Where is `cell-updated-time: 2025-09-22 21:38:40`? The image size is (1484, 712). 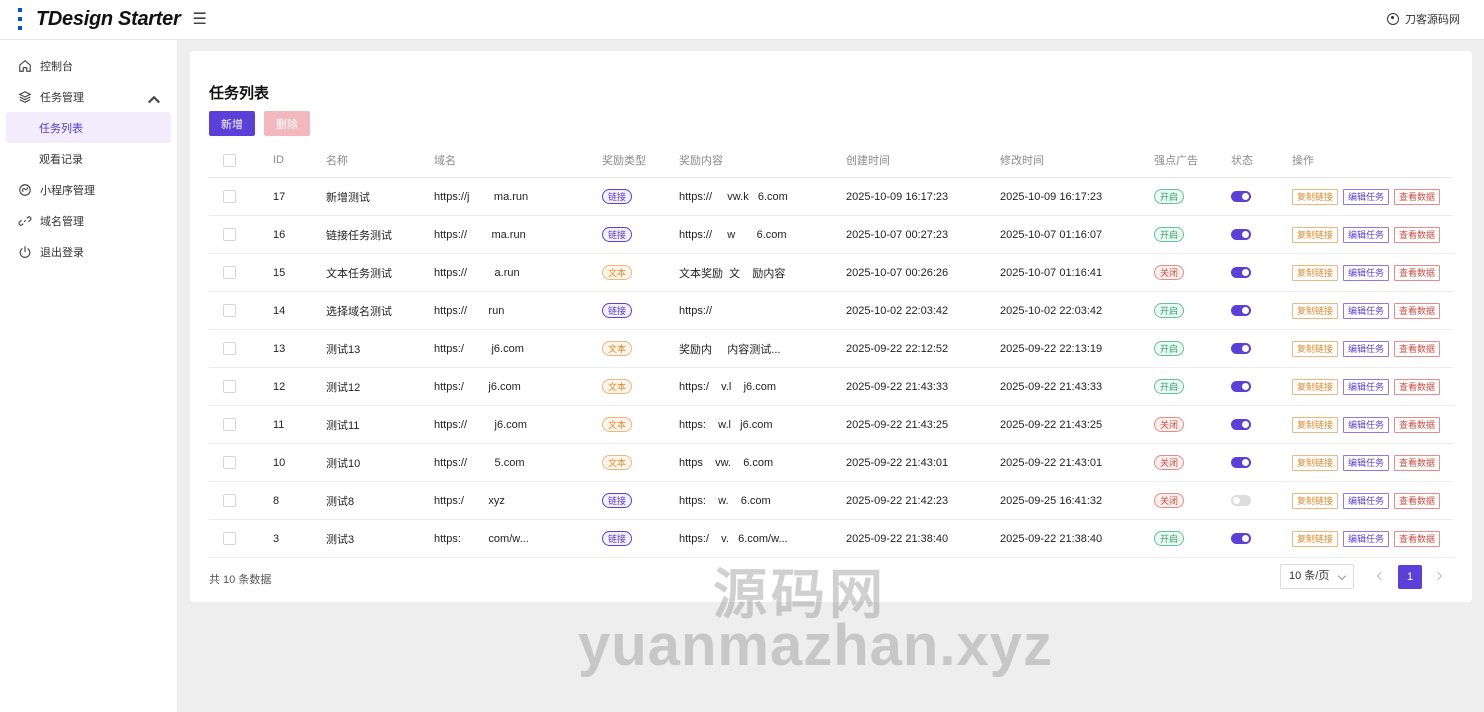 cell-updated-time: 2025-09-22 21:38:40 is located at coordinates (1077, 538).